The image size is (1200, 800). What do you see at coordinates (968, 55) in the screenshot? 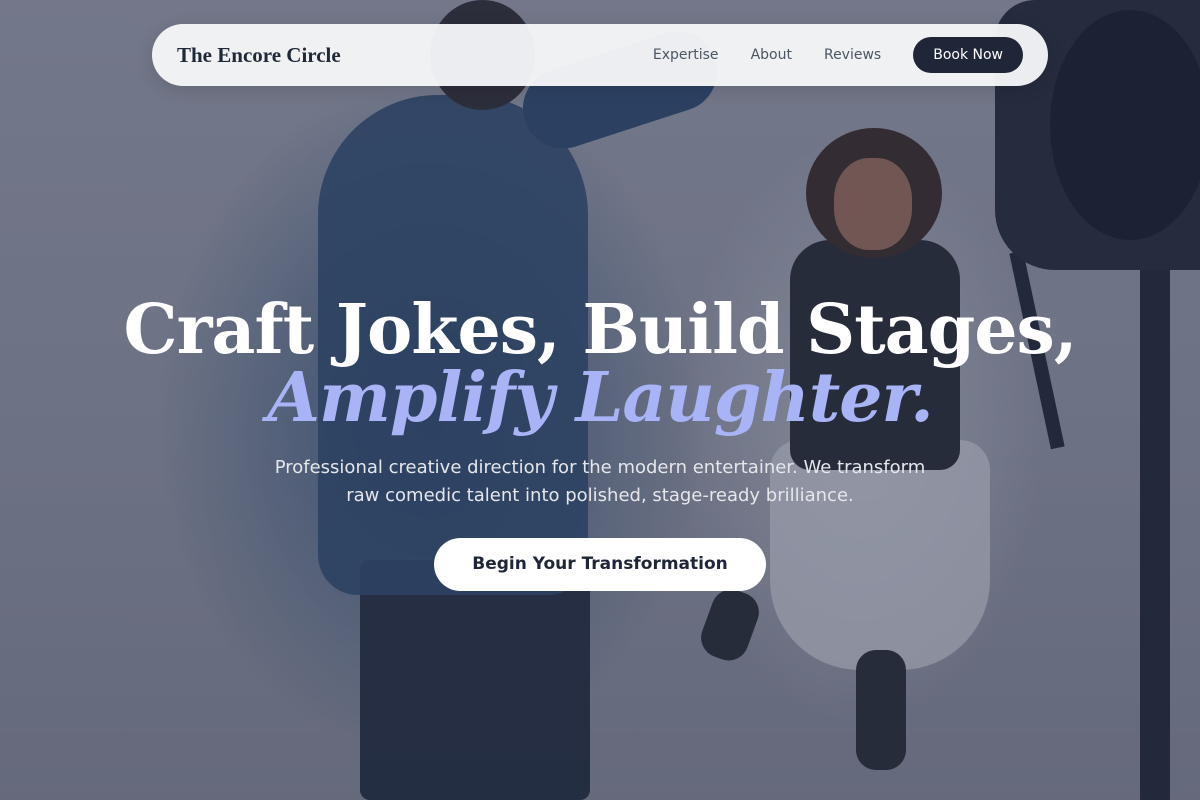
I see `book-now-button: Book Now` at bounding box center [968, 55].